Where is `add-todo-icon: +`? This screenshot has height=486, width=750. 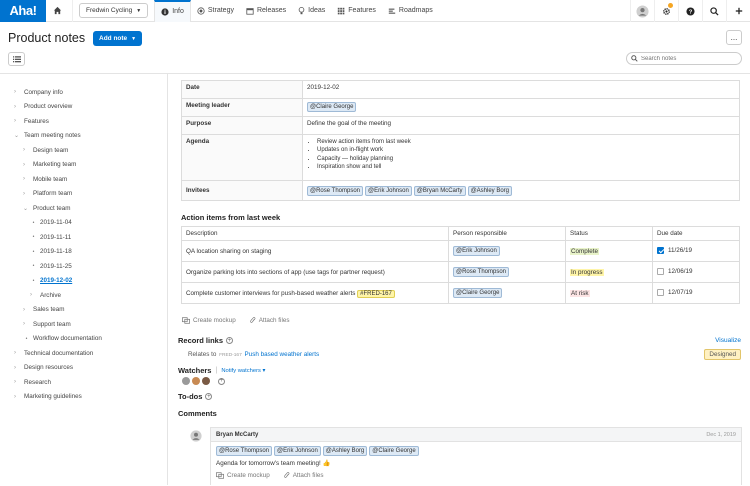
add-todo-icon: + is located at coordinates (209, 396).